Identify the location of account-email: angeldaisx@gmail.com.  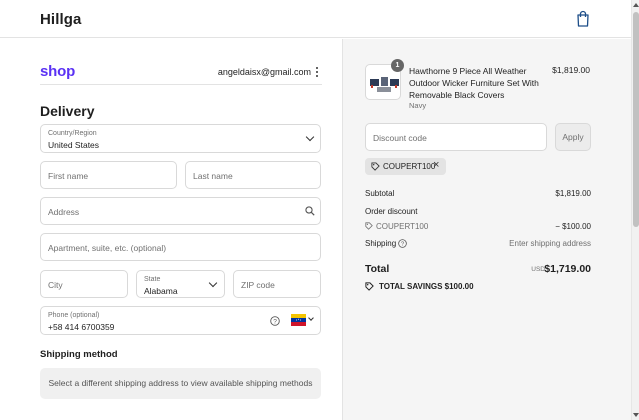
(264, 72).